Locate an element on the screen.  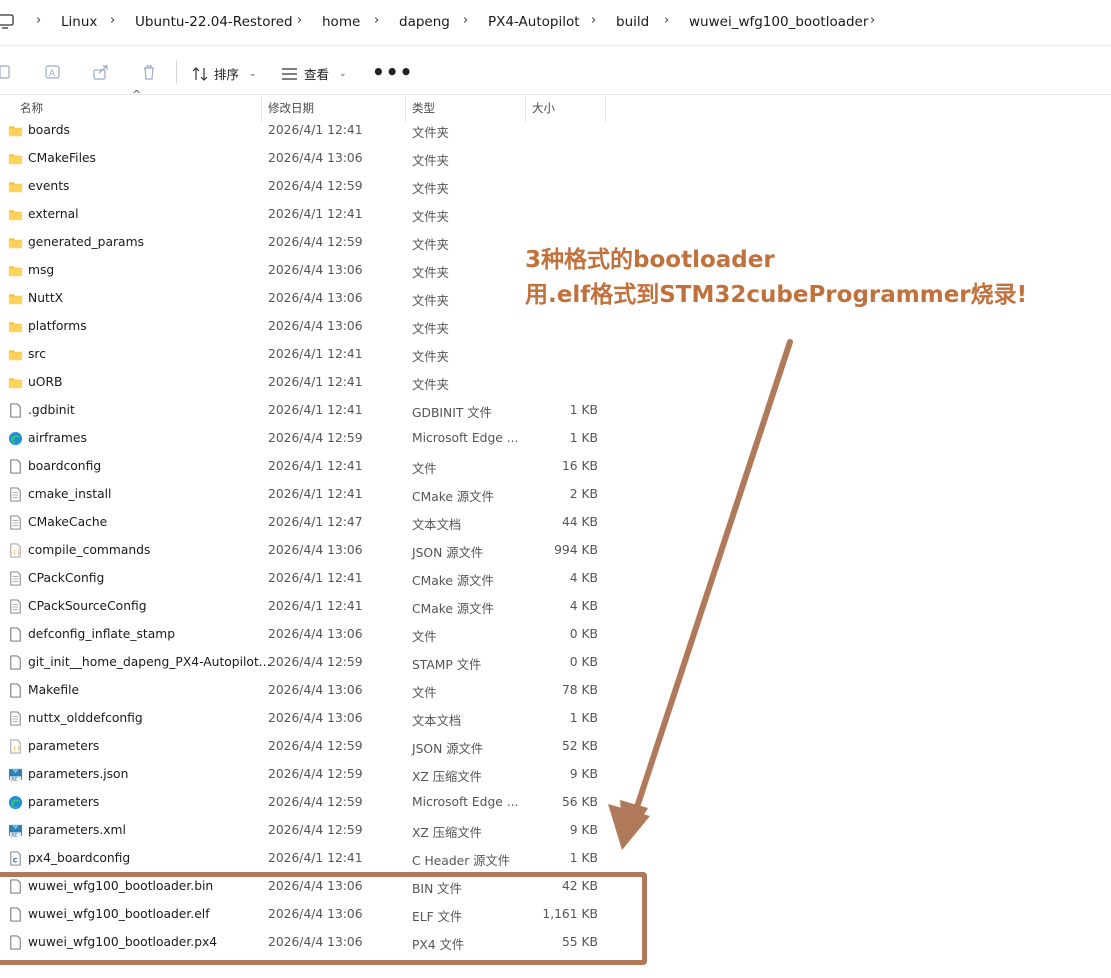
annotation-line-2: 用.elf格式到STM32cubeProgrammer烧录! is located at coordinates (776, 295).